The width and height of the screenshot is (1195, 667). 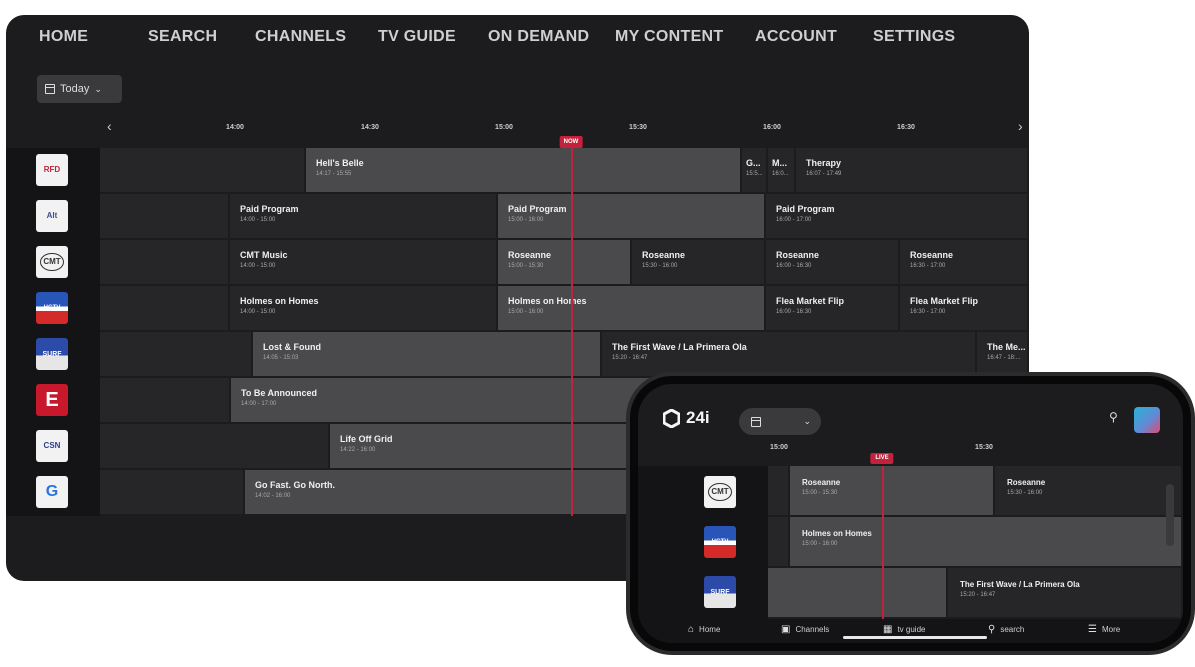 I want to click on nav-on-demand: ON DEMAND, so click(x=538, y=37).